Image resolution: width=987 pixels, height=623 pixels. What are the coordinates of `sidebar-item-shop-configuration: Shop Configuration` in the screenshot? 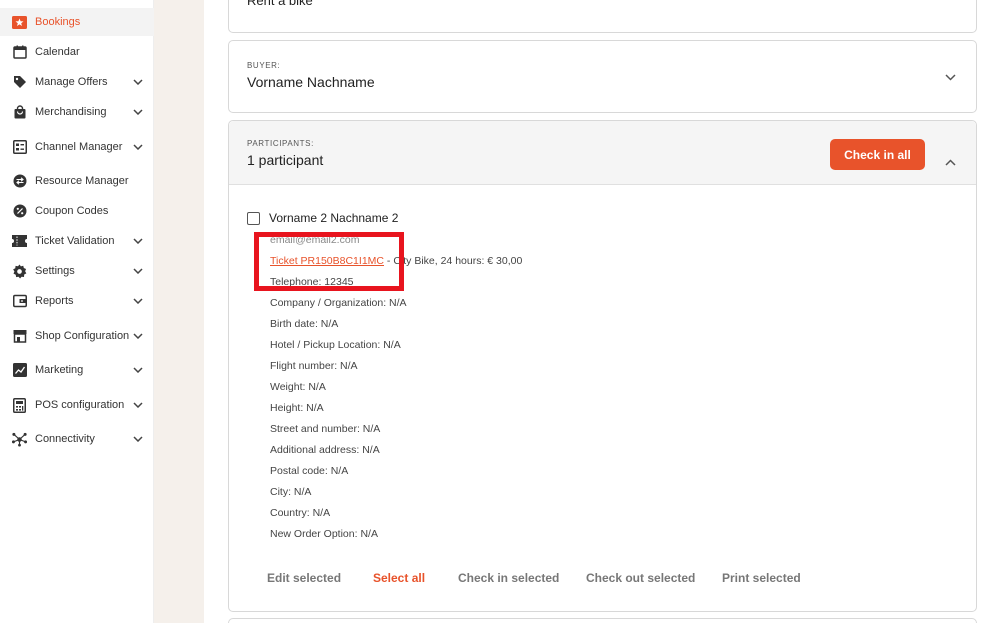 It's located at (77, 336).